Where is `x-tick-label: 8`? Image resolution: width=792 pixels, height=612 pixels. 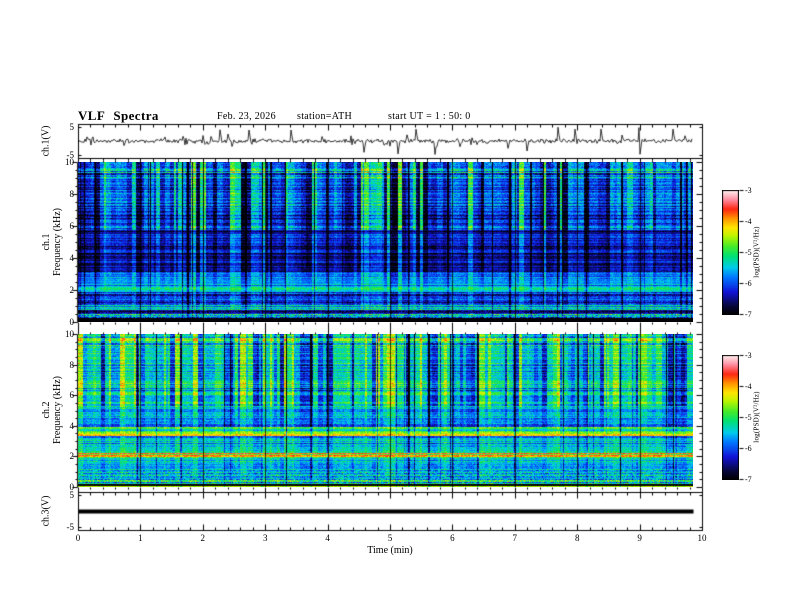 x-tick-label: 8 is located at coordinates (577, 538).